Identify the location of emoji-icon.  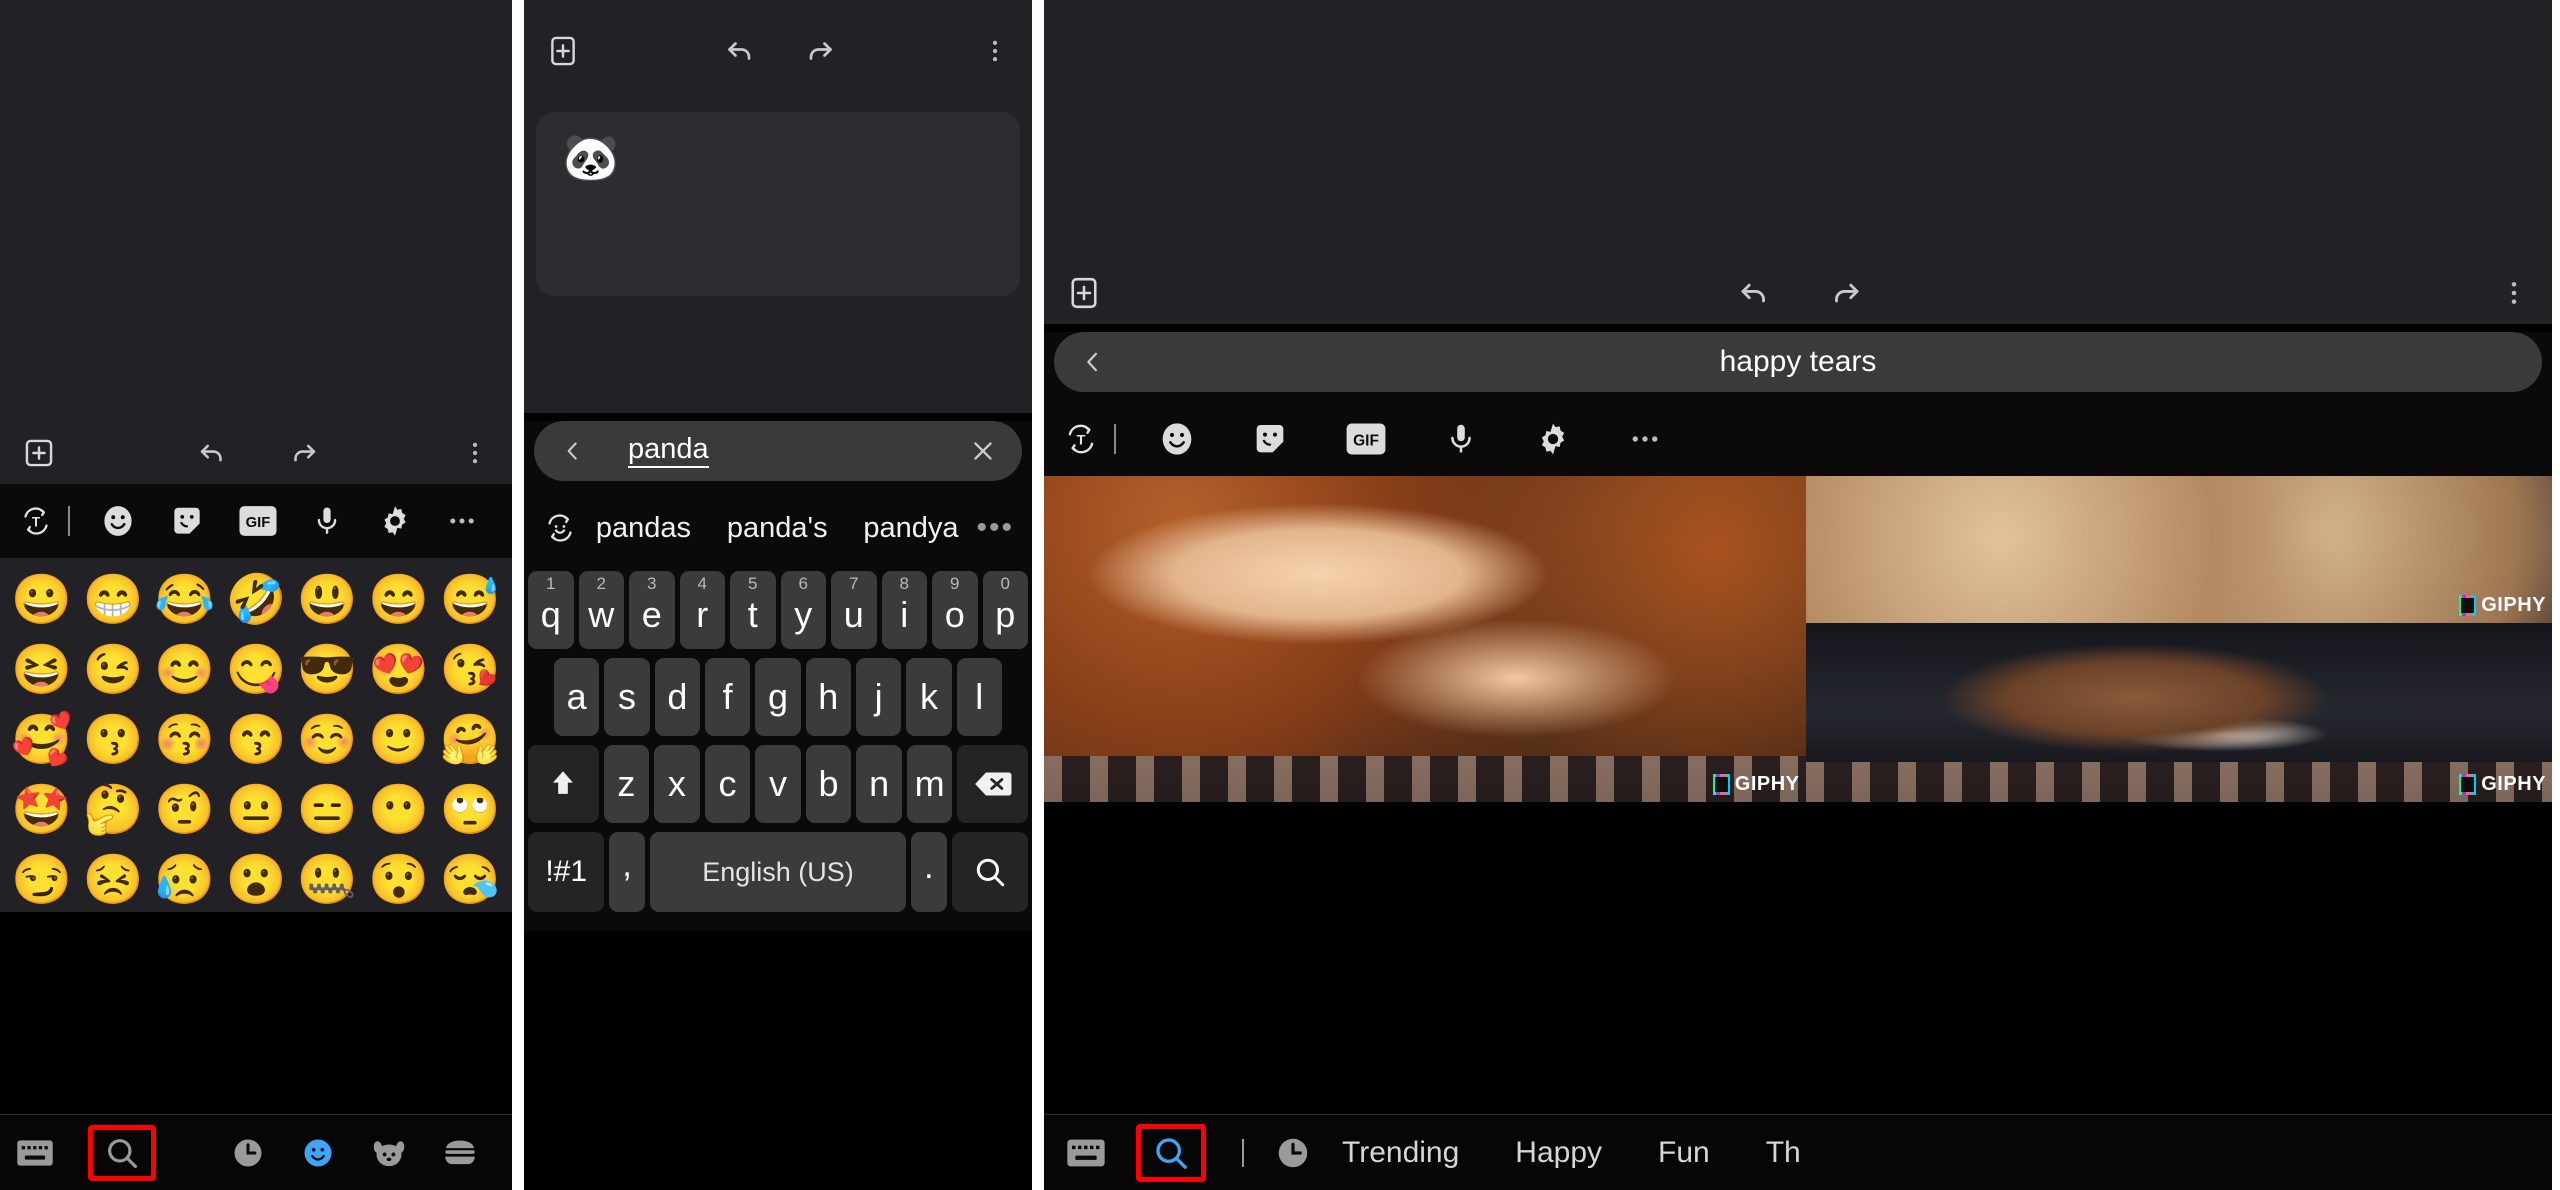
(118, 521).